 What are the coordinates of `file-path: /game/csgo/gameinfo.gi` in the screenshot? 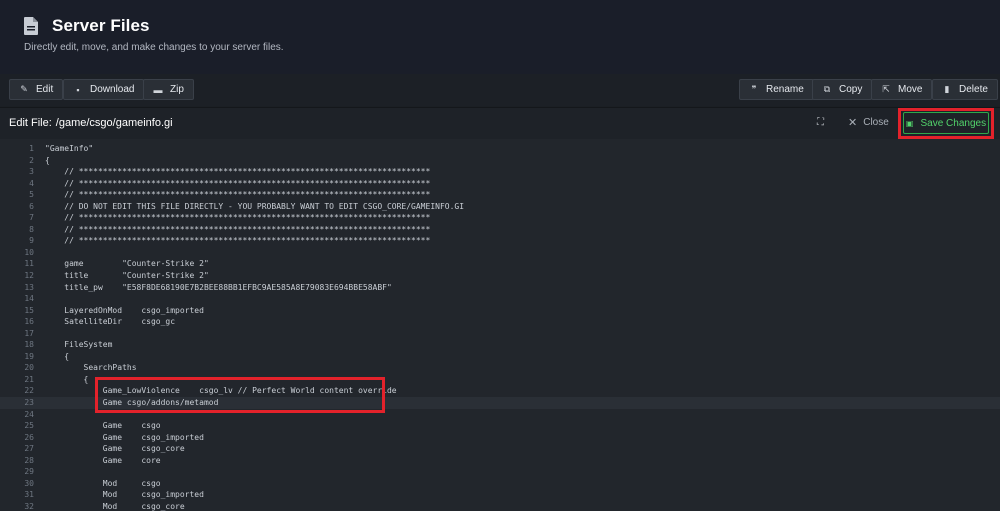 It's located at (114, 123).